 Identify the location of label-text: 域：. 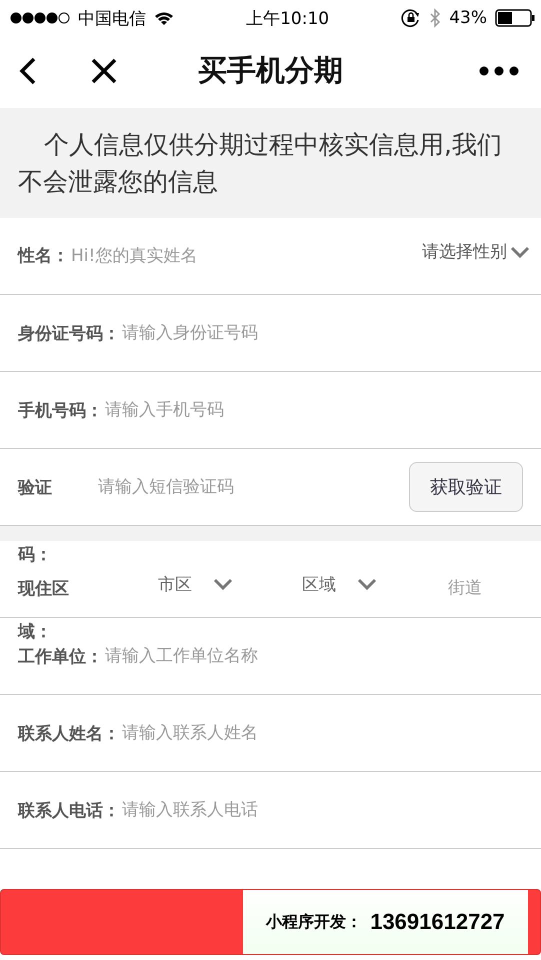
(35, 632).